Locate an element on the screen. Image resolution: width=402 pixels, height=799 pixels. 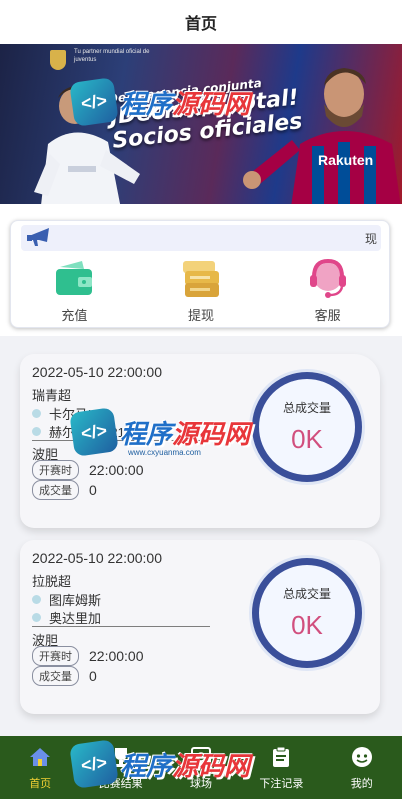
tab-label: 我的 is located at coordinates (361, 783).